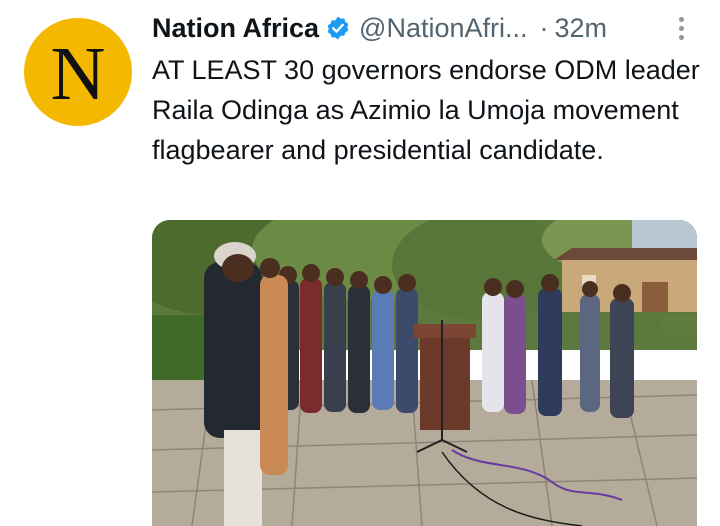  I want to click on display-name: Nation Africa, so click(235, 28).